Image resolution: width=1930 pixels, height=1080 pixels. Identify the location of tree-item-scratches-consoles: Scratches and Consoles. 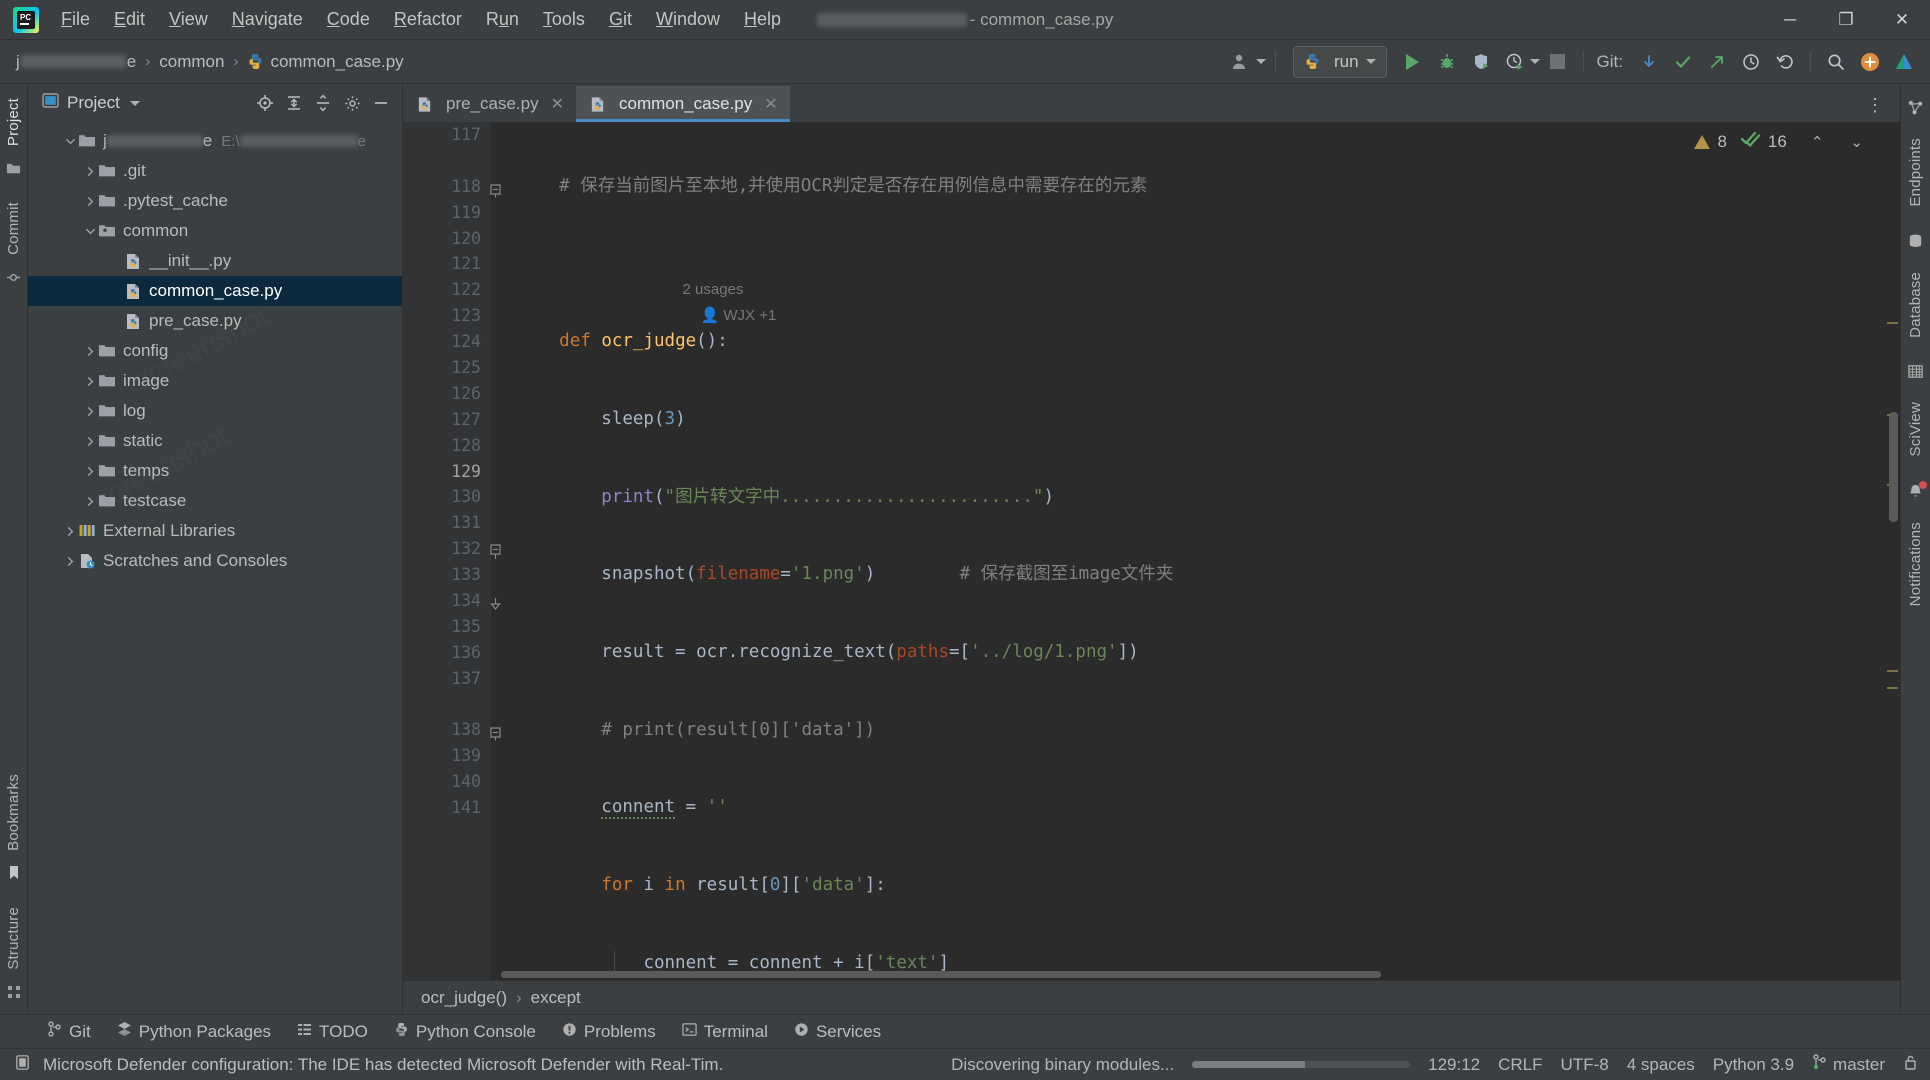
(215, 561).